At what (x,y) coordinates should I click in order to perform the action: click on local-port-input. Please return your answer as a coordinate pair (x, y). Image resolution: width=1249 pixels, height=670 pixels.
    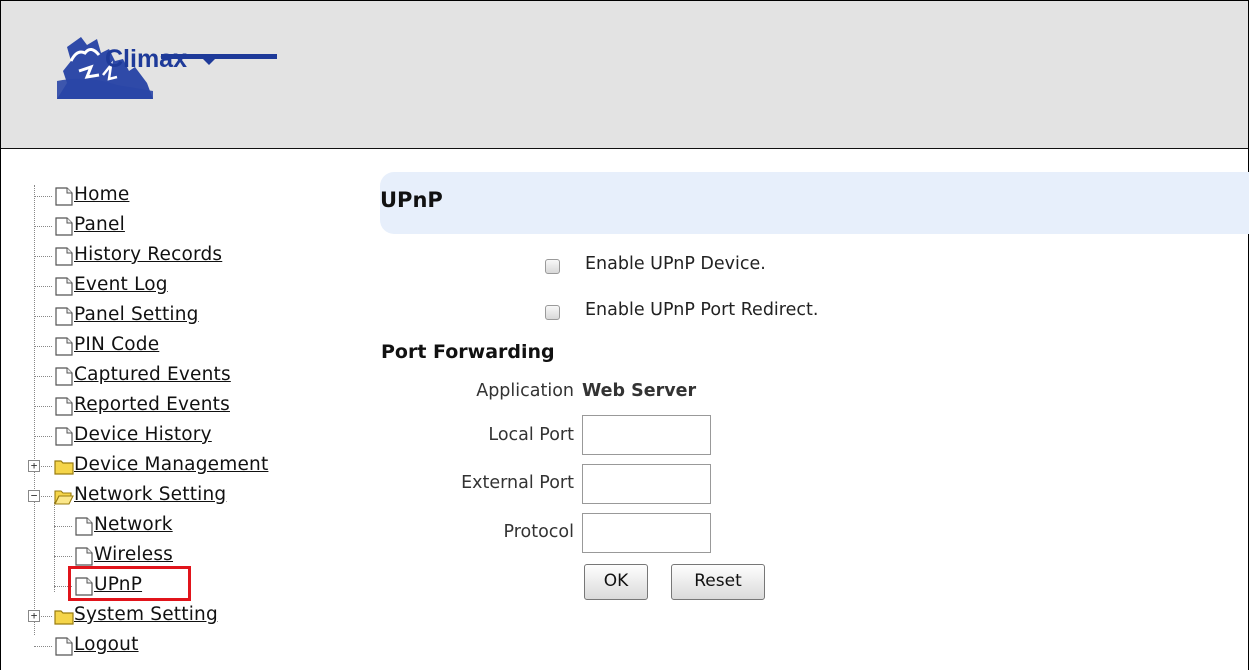
    Looking at the image, I should click on (646, 435).